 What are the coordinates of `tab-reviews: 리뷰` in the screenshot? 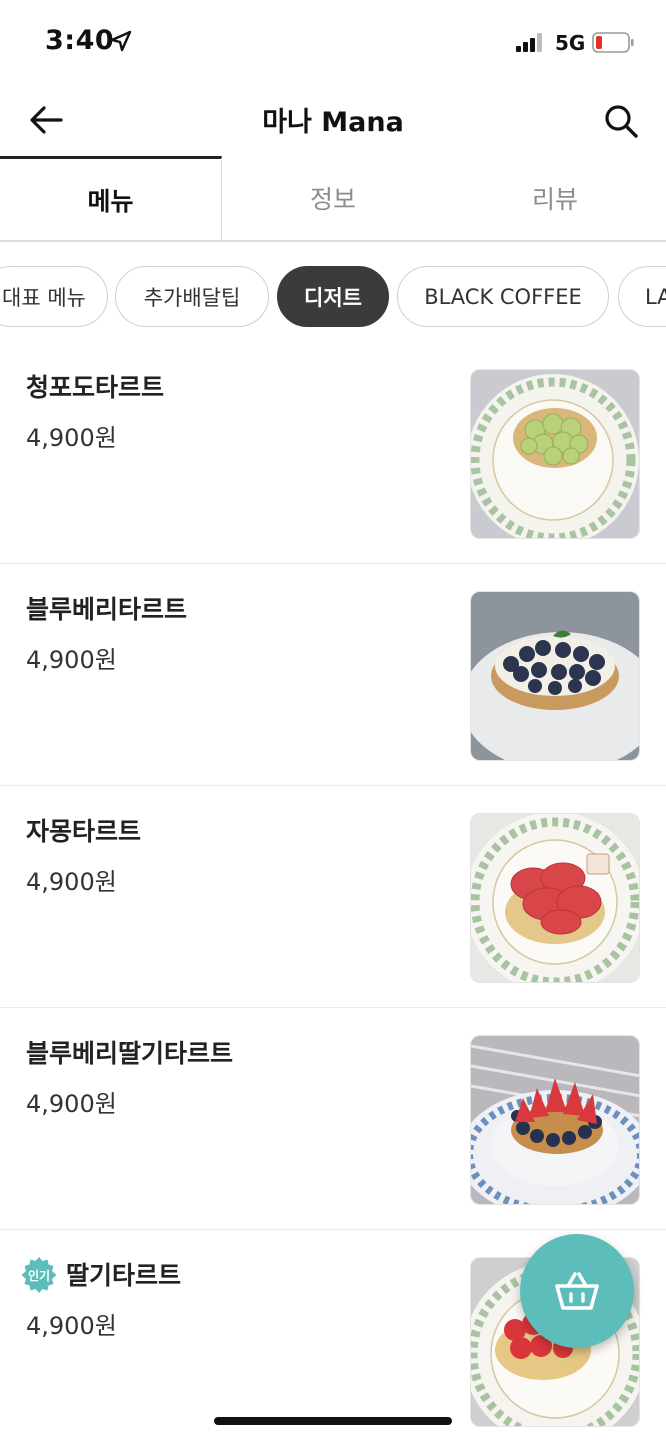 It's located at (555, 198).